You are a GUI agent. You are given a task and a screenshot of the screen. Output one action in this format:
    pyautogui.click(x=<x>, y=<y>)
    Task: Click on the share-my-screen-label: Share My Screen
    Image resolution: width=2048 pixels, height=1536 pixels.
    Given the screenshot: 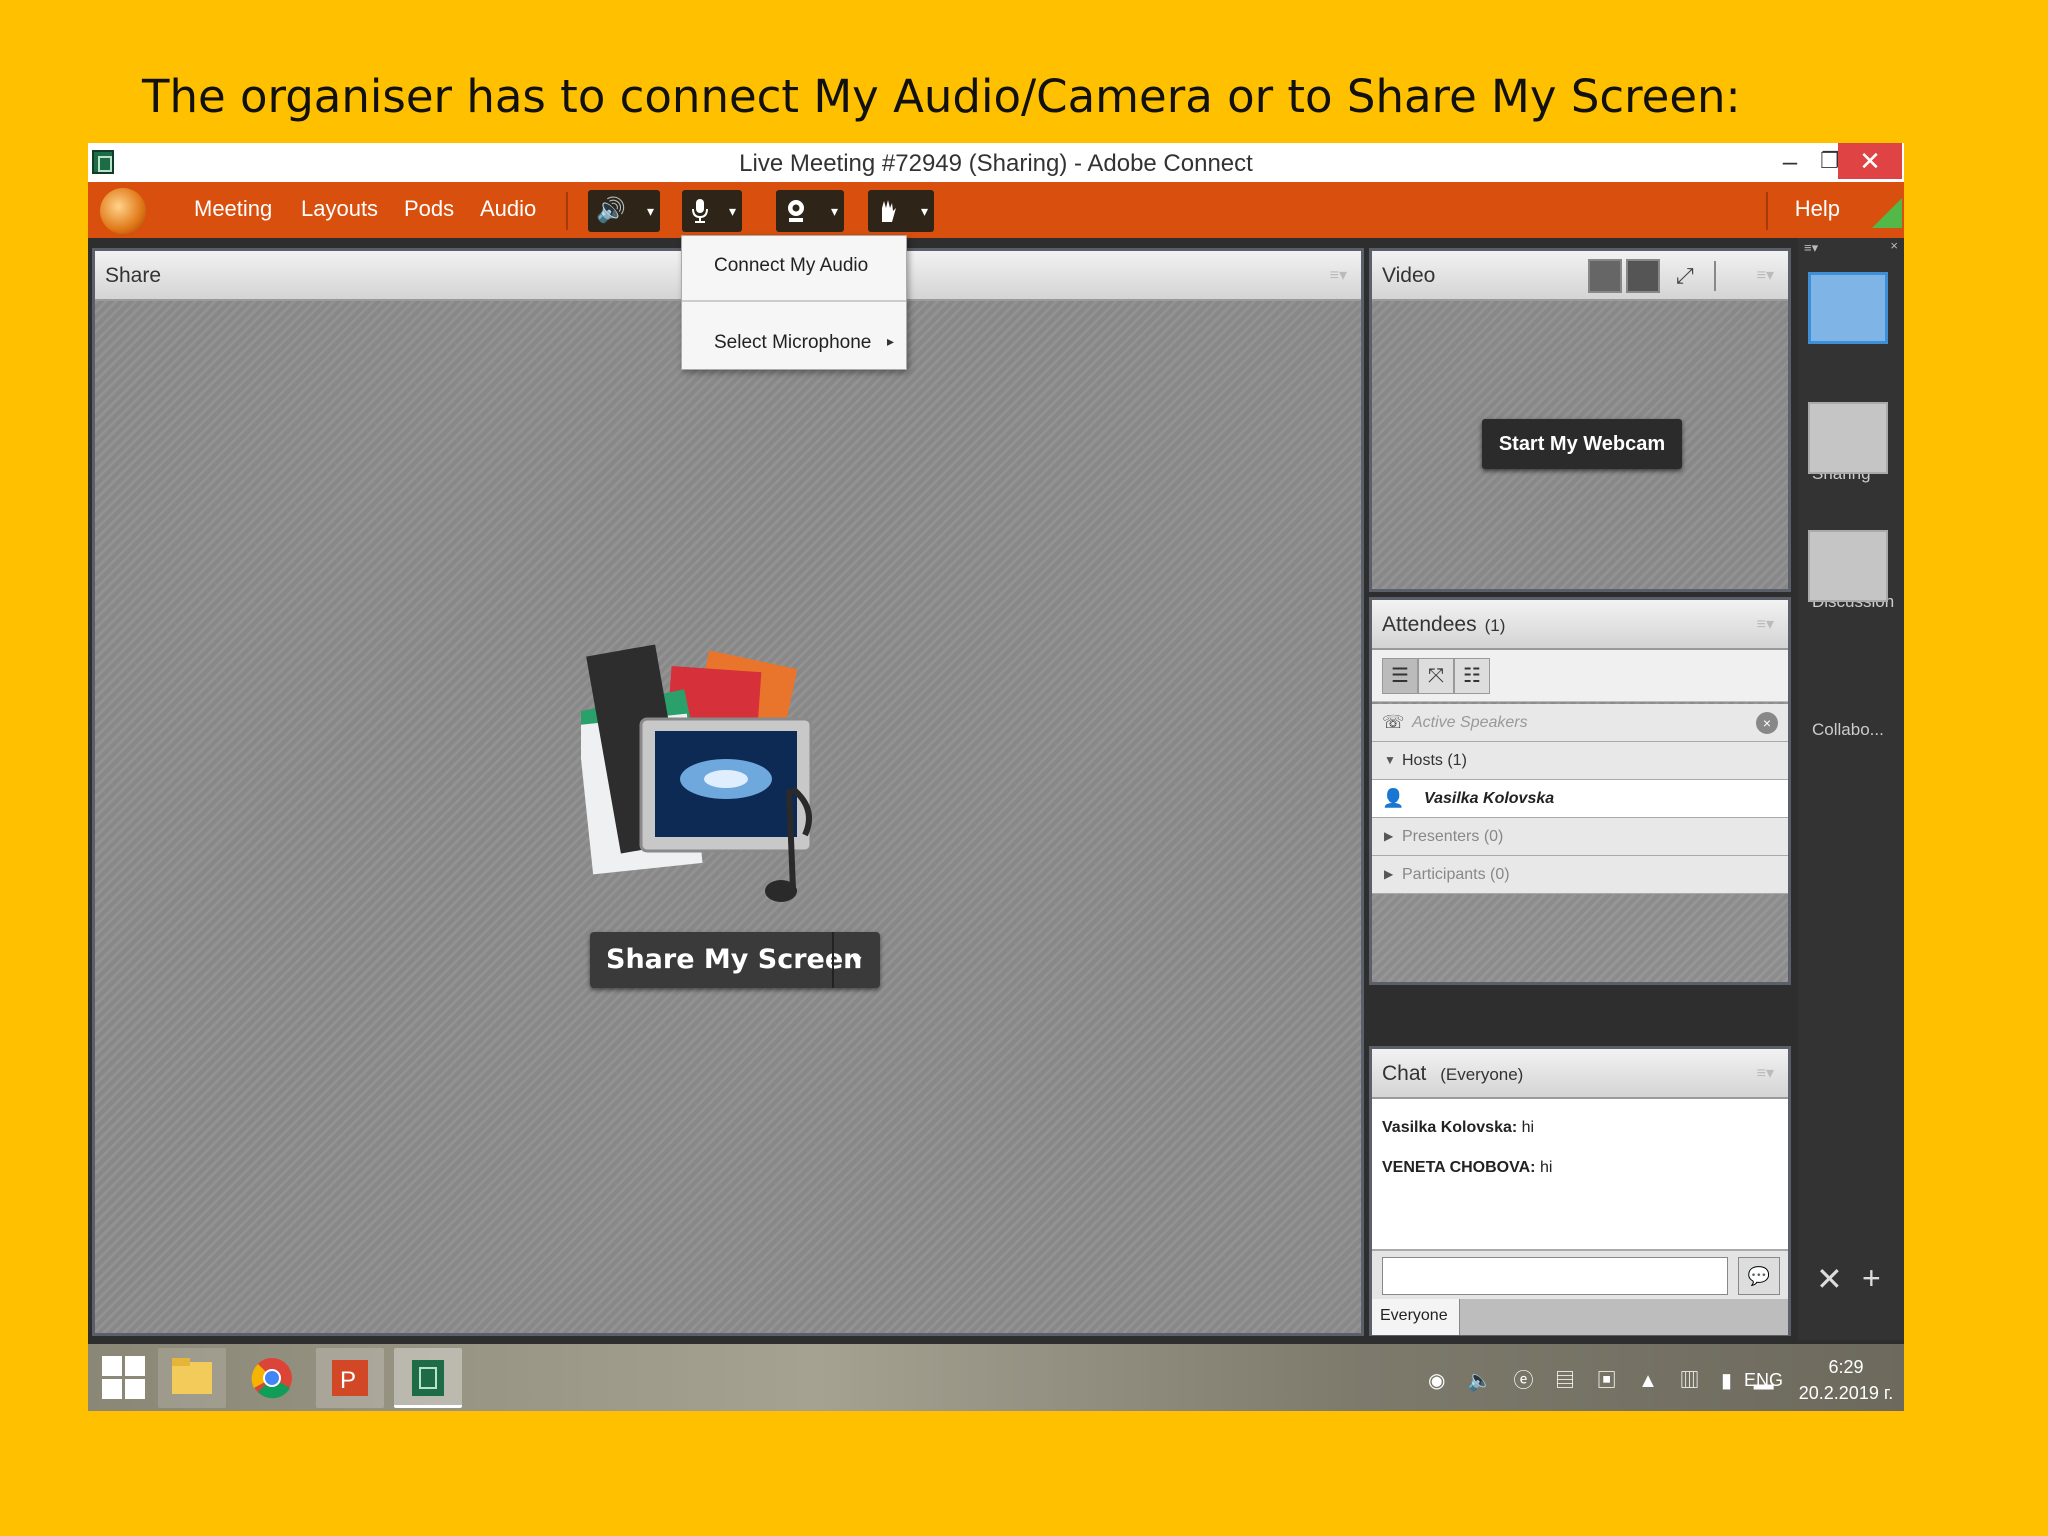 What is the action you would take?
    pyautogui.click(x=734, y=959)
    